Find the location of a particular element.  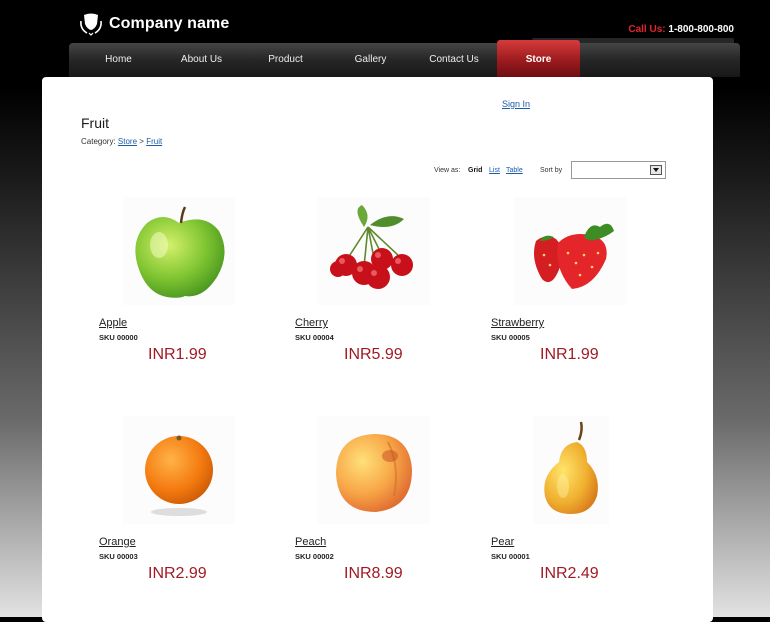

view-table-link: Table is located at coordinates (514, 170).